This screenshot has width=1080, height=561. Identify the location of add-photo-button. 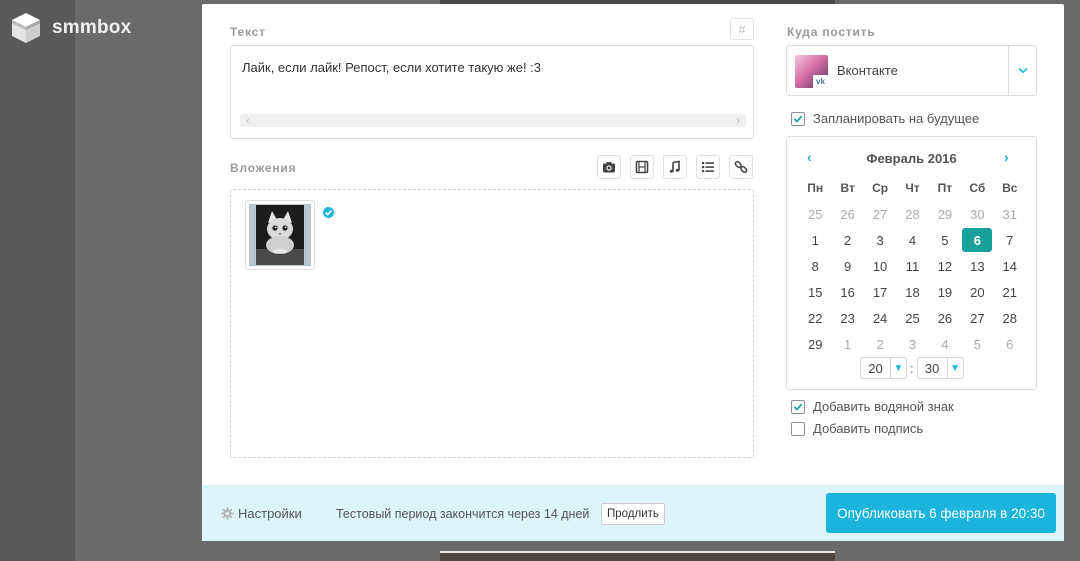
(609, 167).